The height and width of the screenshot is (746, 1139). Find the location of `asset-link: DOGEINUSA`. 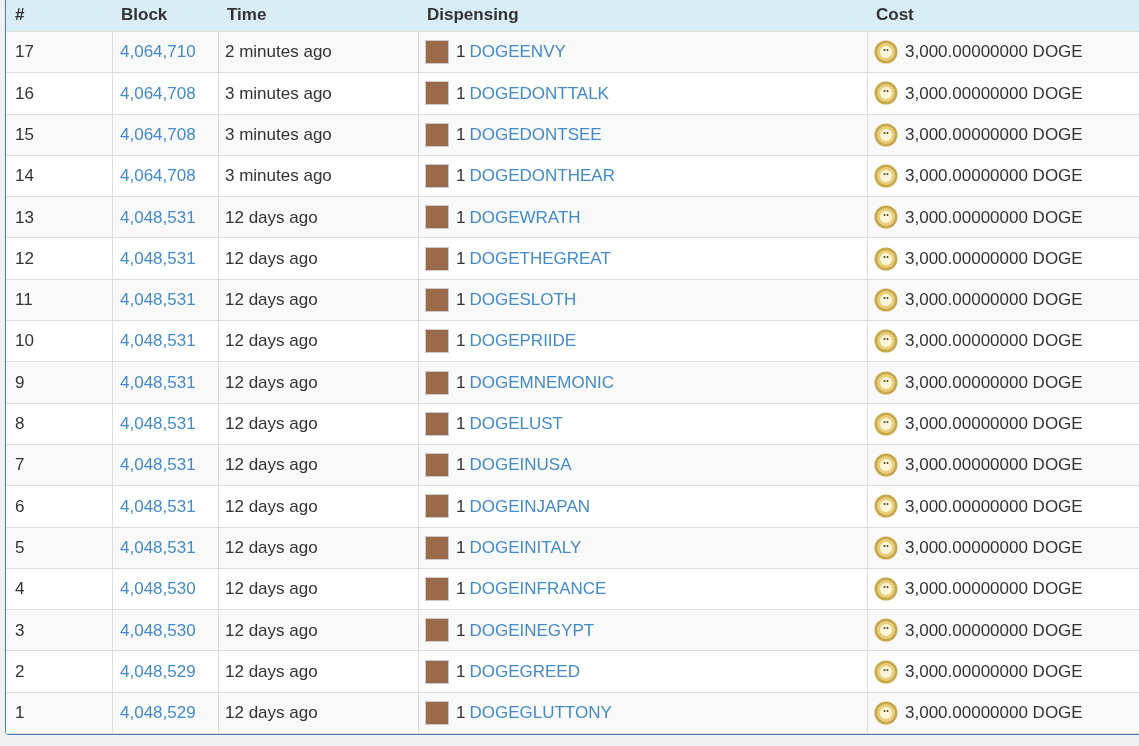

asset-link: DOGEINUSA is located at coordinates (520, 465).